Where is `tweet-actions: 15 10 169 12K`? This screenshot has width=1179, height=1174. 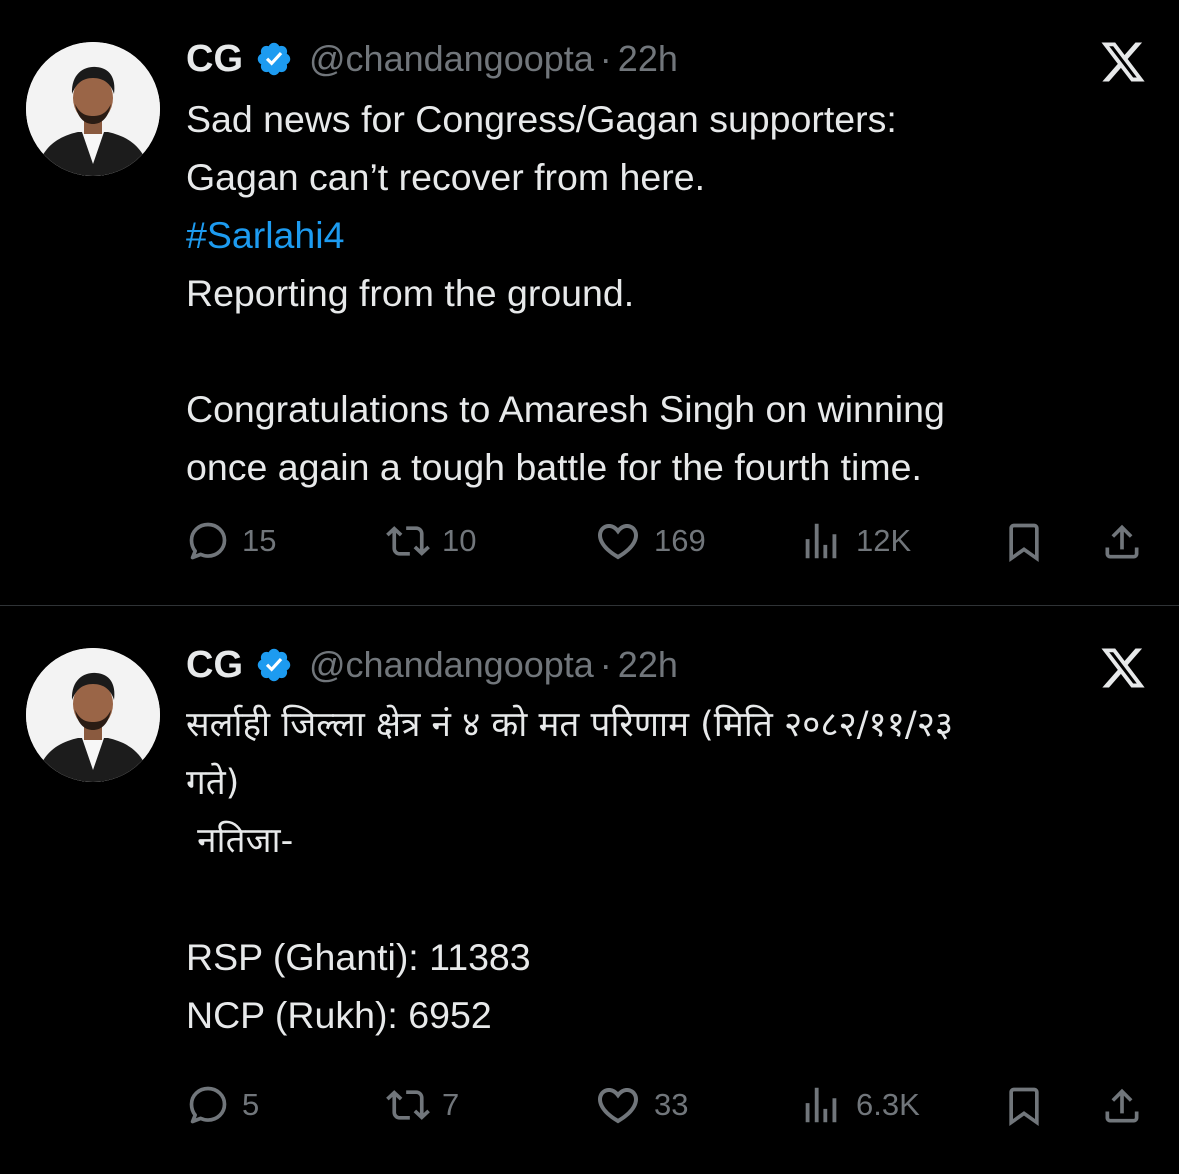
tweet-actions: 15 10 169 12K is located at coordinates (666, 541).